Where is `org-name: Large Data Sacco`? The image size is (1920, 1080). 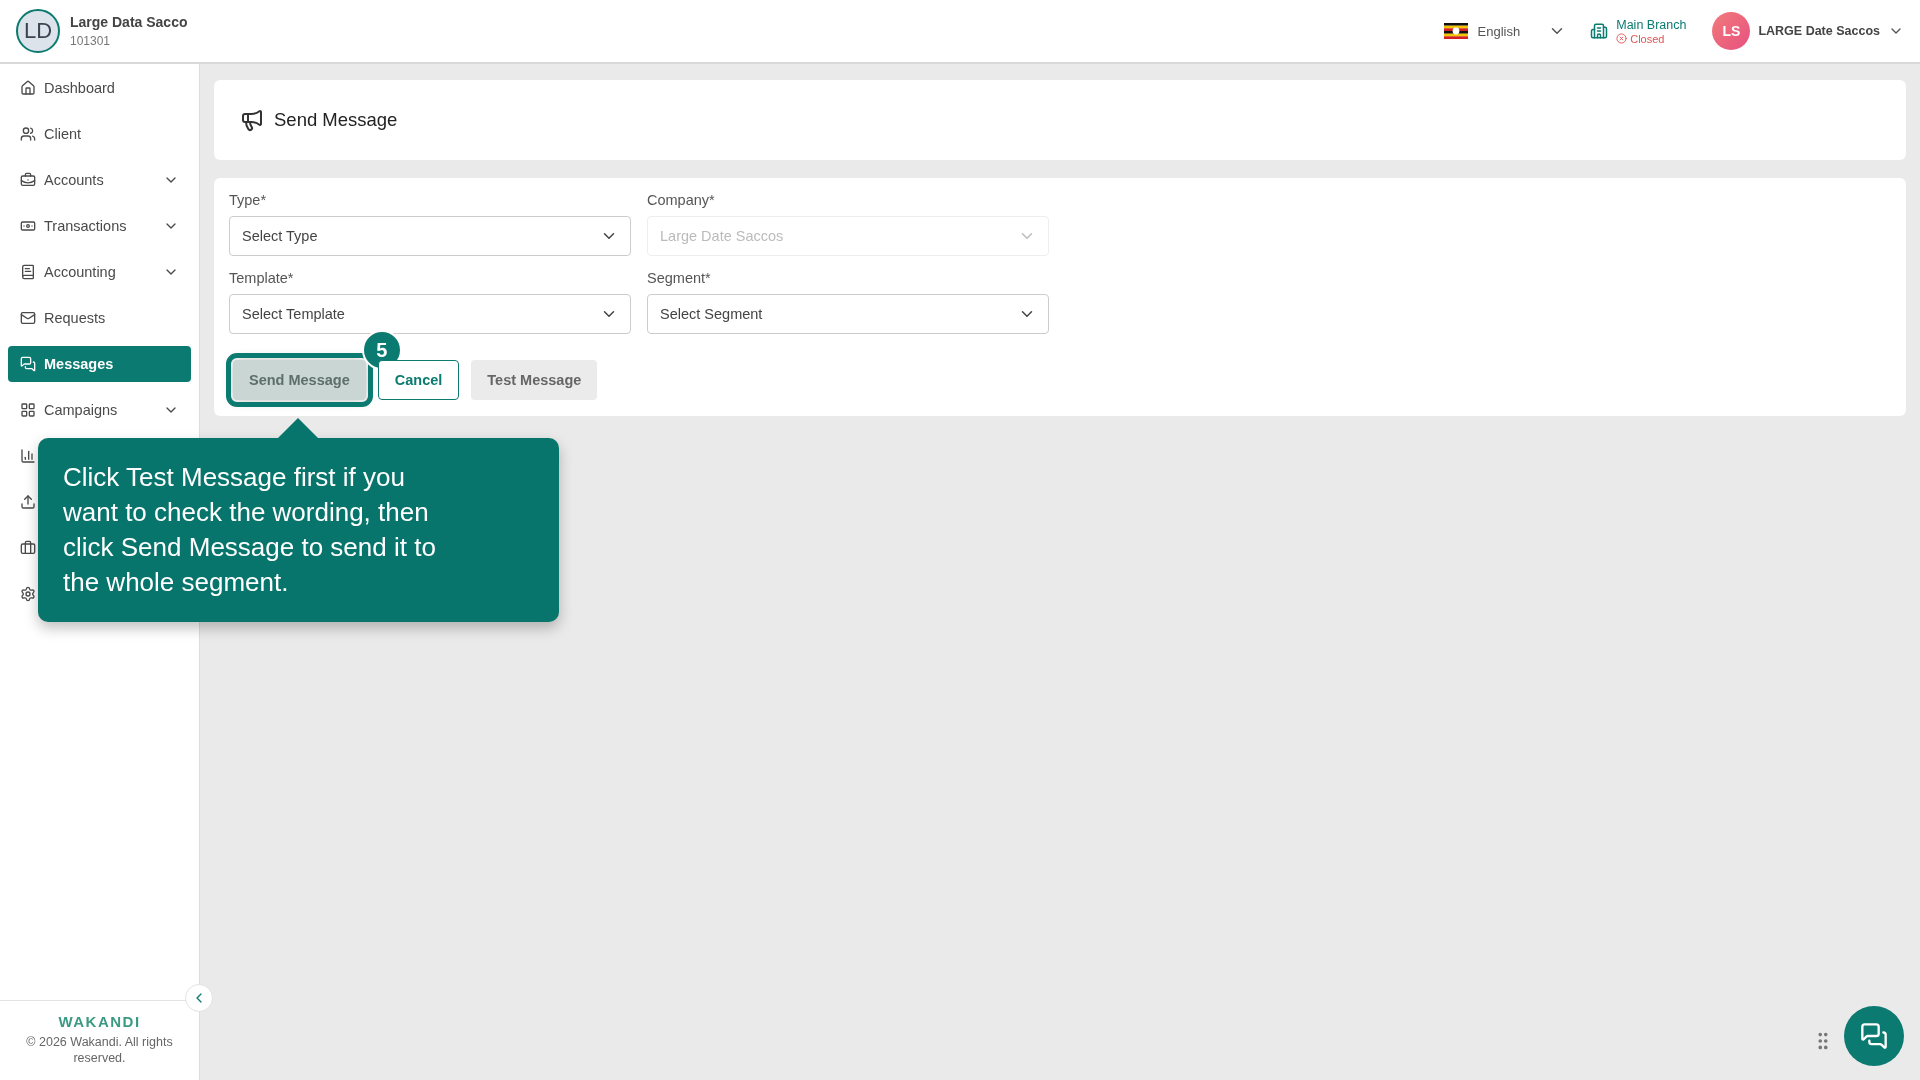 org-name: Large Data Sacco is located at coordinates (129, 22).